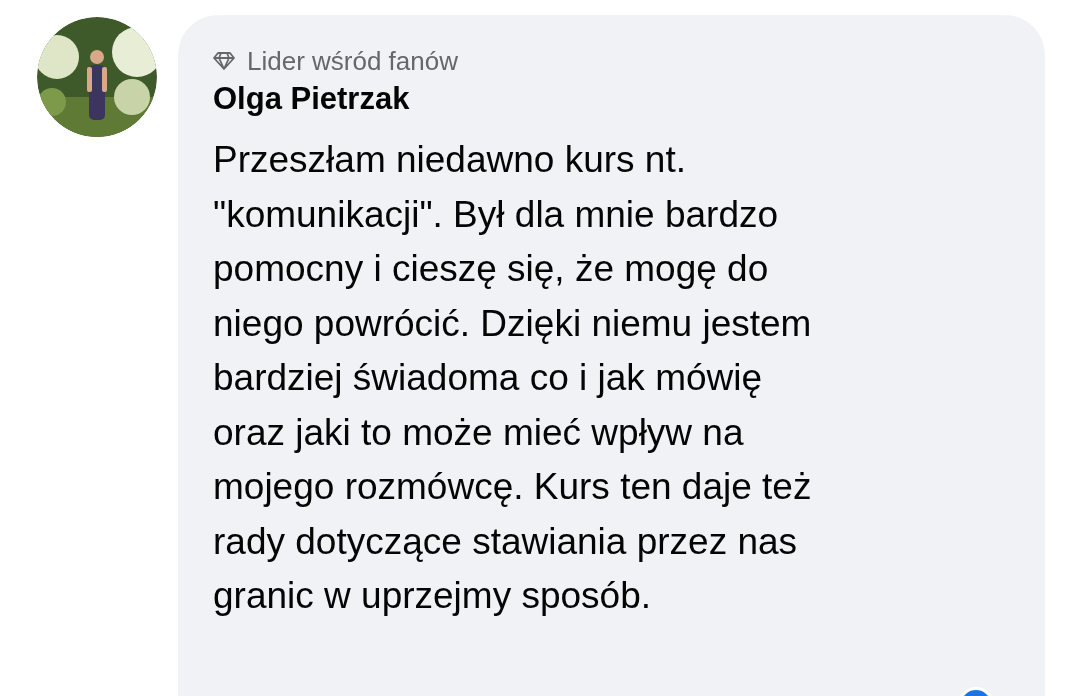  Describe the element at coordinates (629, 99) in the screenshot. I see `author-name: Olga Pietrzak` at that location.